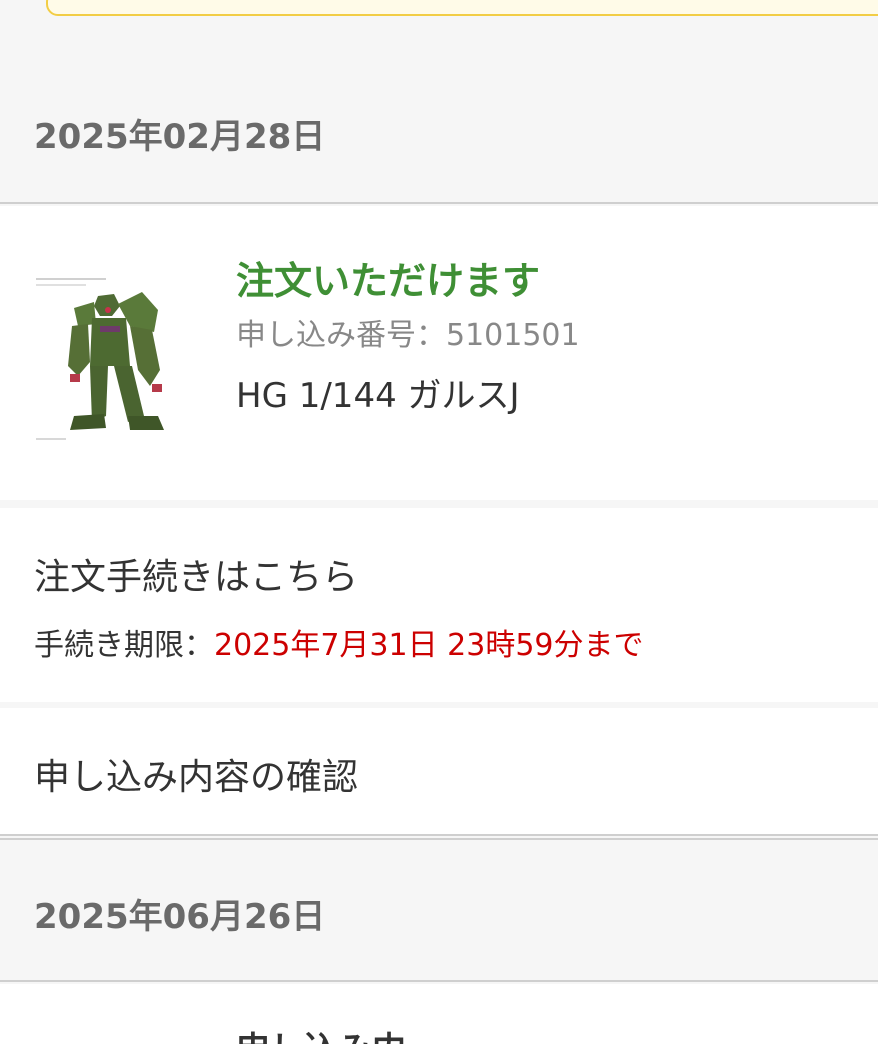  Describe the element at coordinates (439, 150) in the screenshot. I see `date-header: 2025年02月28日` at that location.